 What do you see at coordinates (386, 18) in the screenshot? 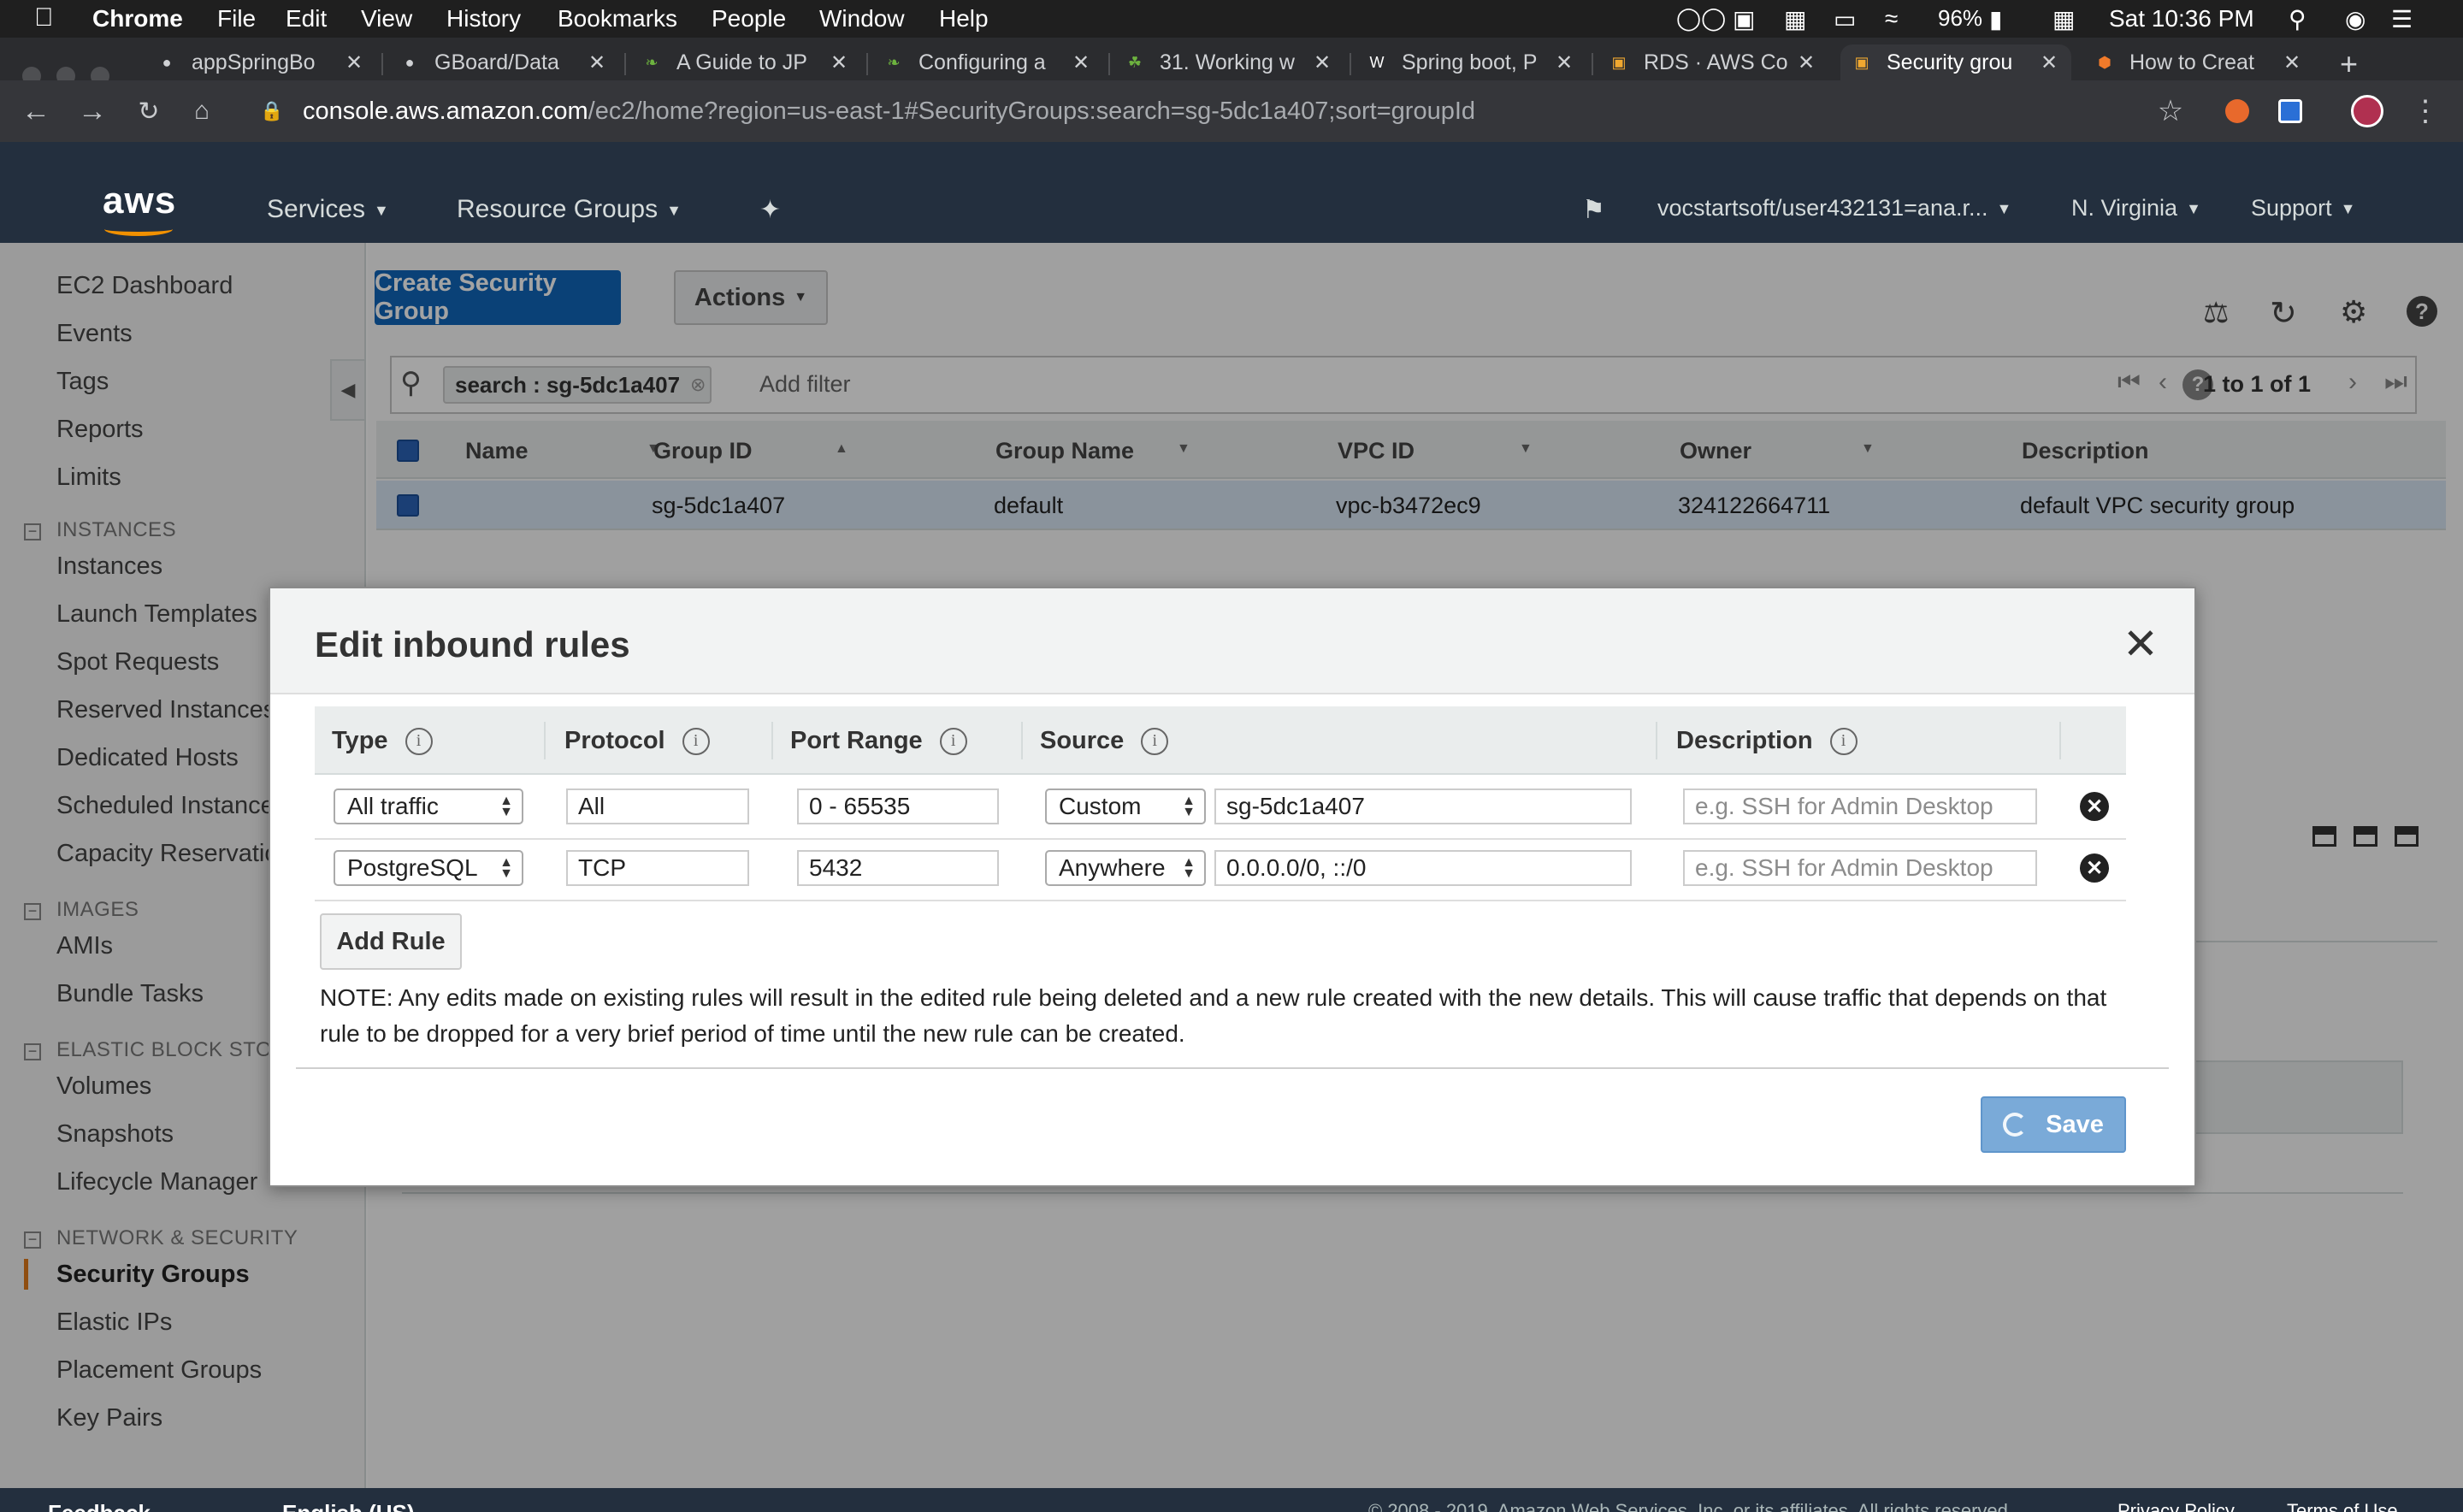
I see `menu-view: View` at bounding box center [386, 18].